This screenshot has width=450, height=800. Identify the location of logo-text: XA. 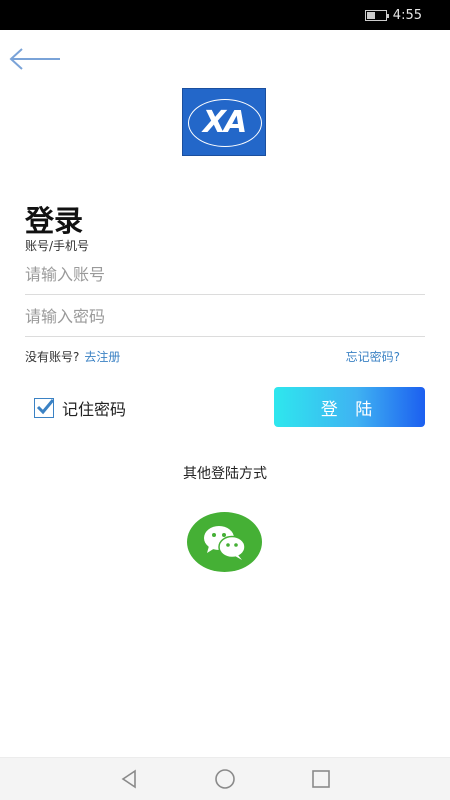
(224, 122).